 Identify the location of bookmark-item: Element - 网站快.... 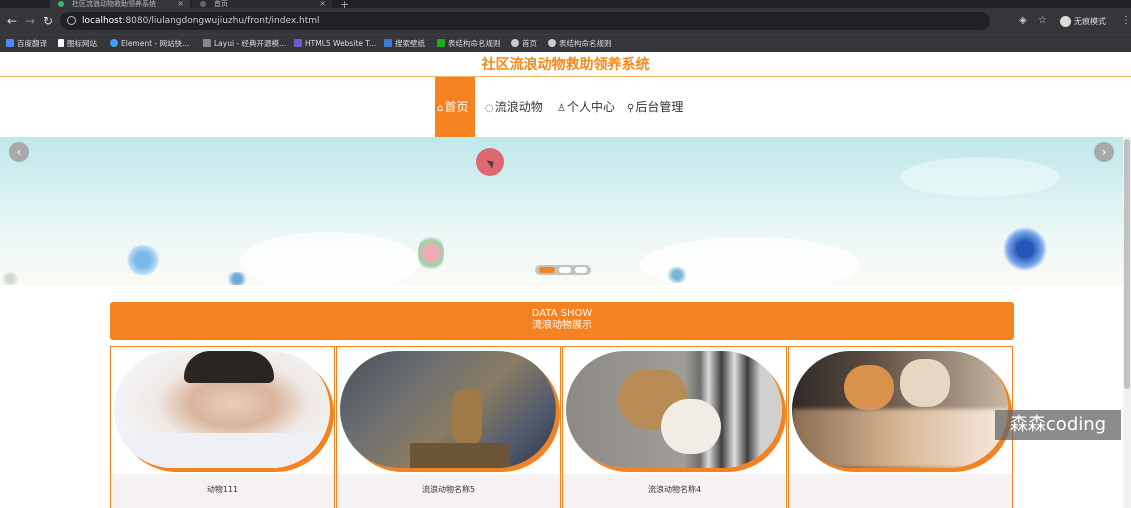
(149, 43).